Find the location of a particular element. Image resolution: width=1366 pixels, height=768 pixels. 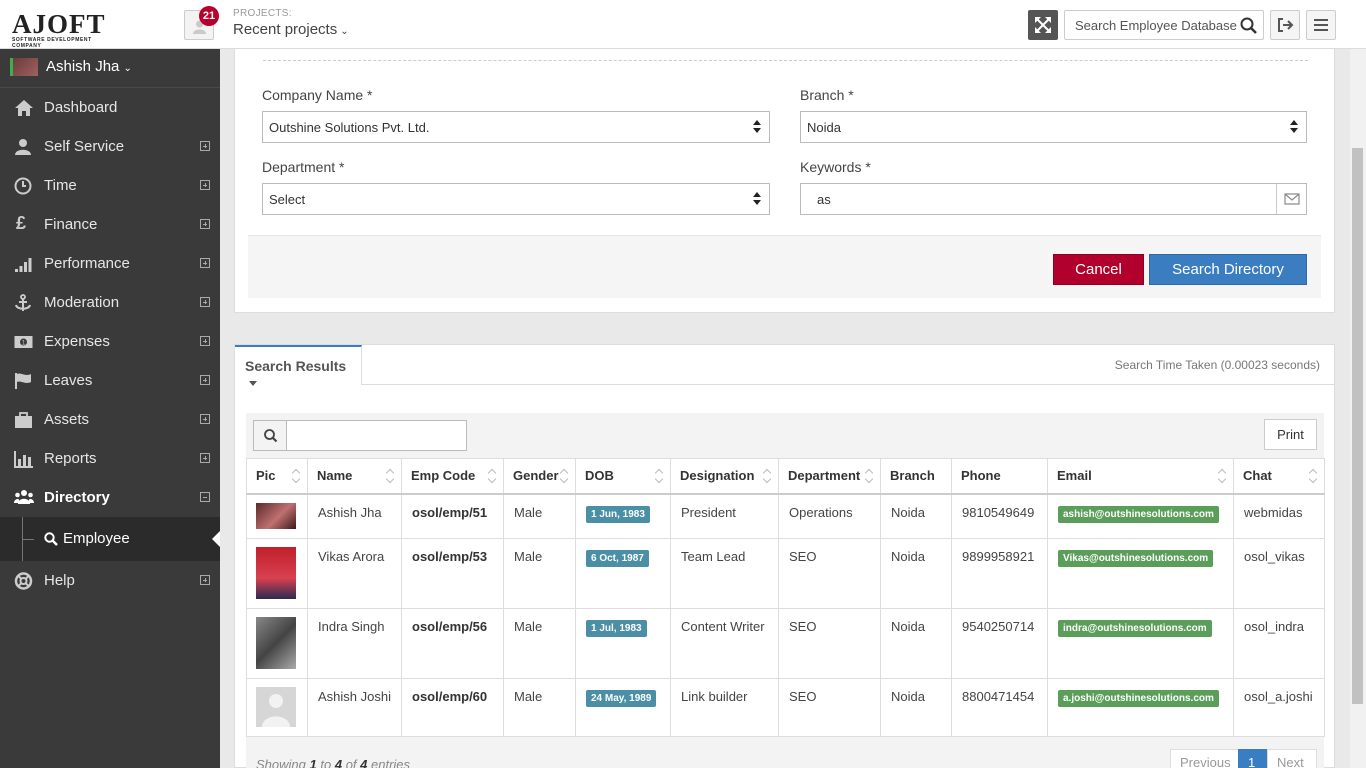

next-page-button: Next is located at coordinates (1292, 758).